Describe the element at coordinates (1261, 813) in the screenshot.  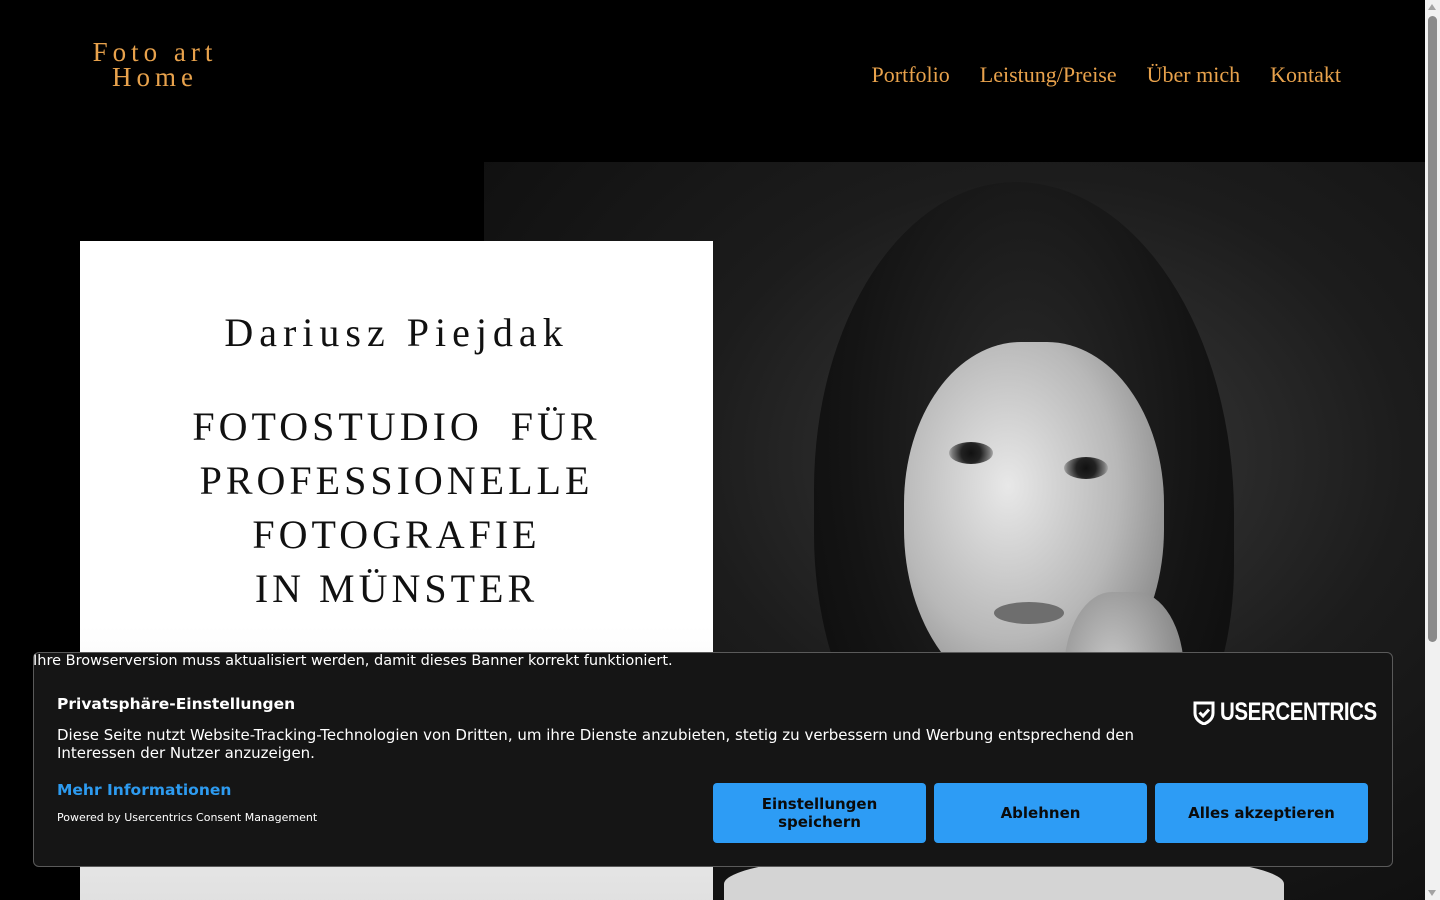
I see `accept-all-button: Alles akzeptieren` at that location.